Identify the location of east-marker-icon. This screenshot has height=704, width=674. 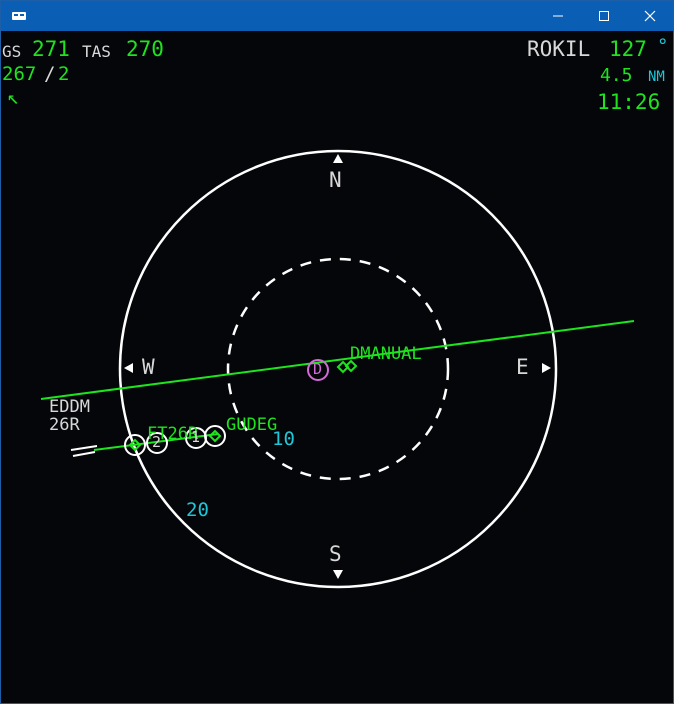
(546, 368).